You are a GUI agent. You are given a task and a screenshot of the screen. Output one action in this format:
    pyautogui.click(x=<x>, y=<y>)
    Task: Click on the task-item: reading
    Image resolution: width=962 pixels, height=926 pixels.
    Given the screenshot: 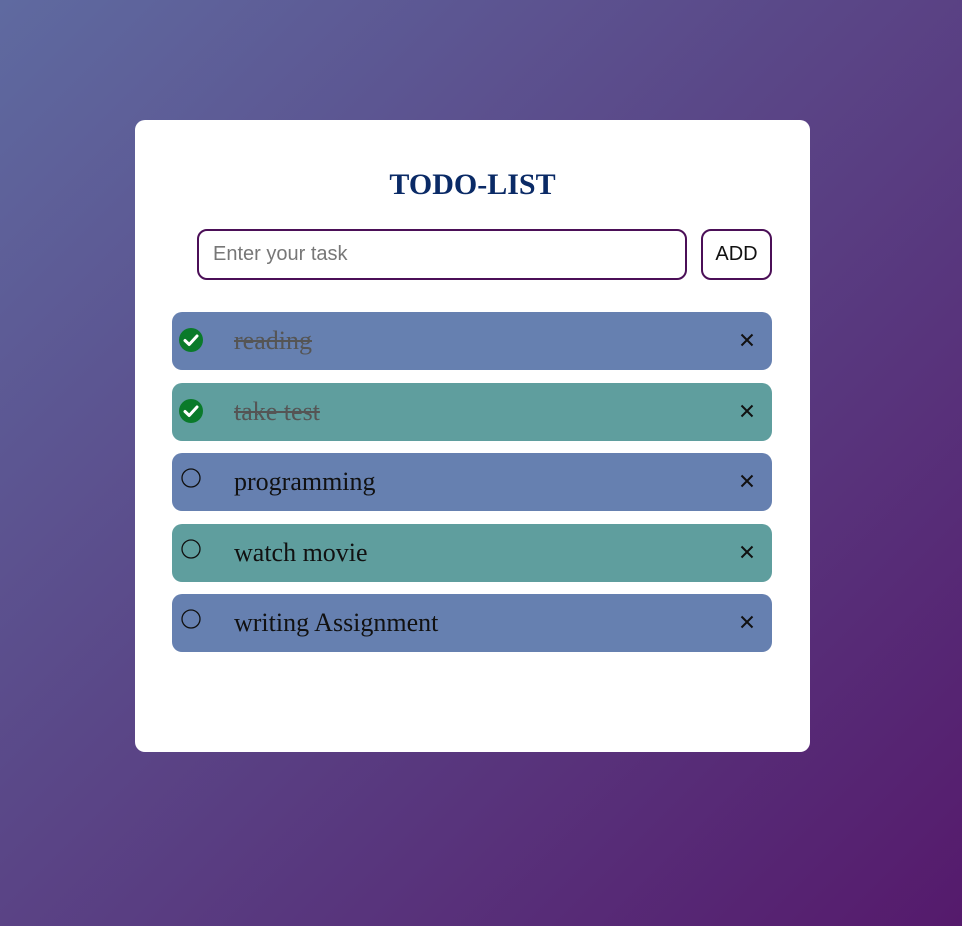 What is the action you would take?
    pyautogui.click(x=472, y=341)
    